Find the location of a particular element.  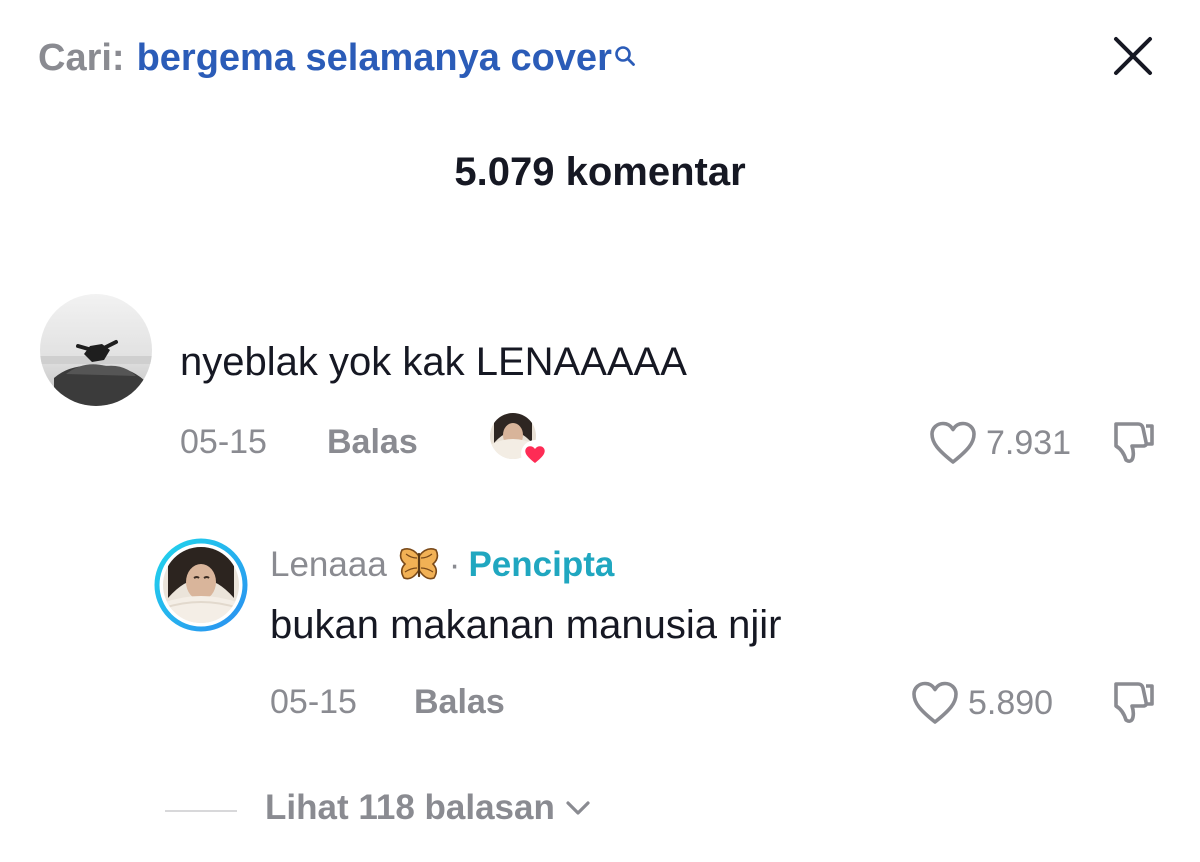

search-prefix: Cari: is located at coordinates (81, 57).